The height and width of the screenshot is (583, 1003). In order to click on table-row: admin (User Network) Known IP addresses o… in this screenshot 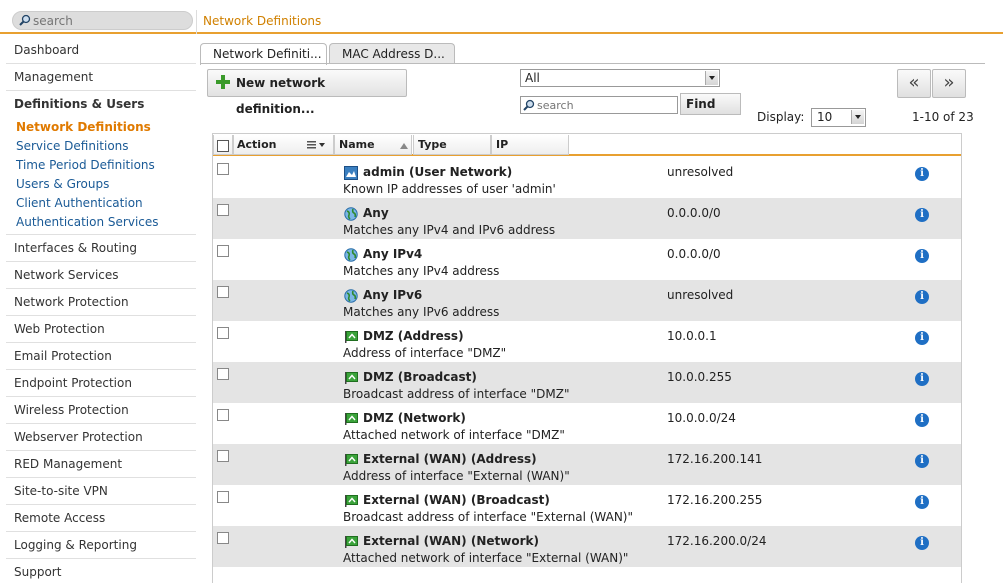, I will do `click(587, 177)`.